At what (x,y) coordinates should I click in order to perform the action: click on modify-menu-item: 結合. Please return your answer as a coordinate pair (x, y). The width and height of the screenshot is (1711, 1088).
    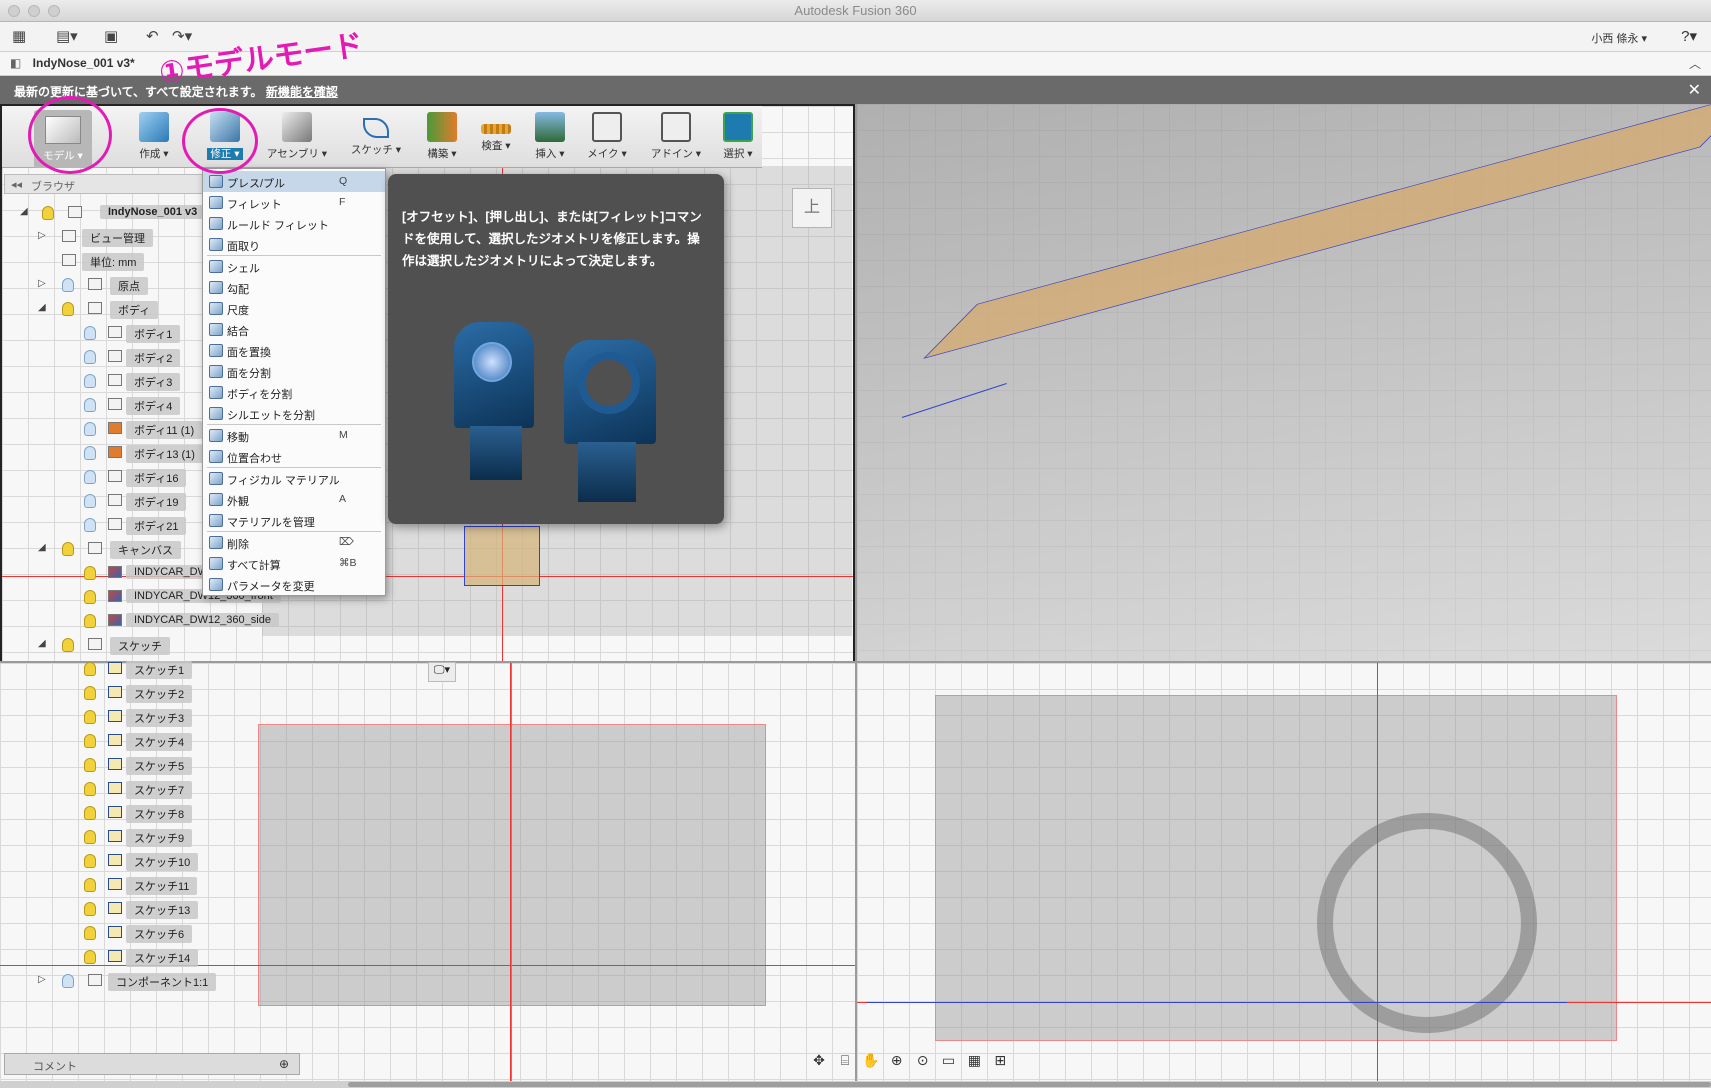
    Looking at the image, I should click on (294, 329).